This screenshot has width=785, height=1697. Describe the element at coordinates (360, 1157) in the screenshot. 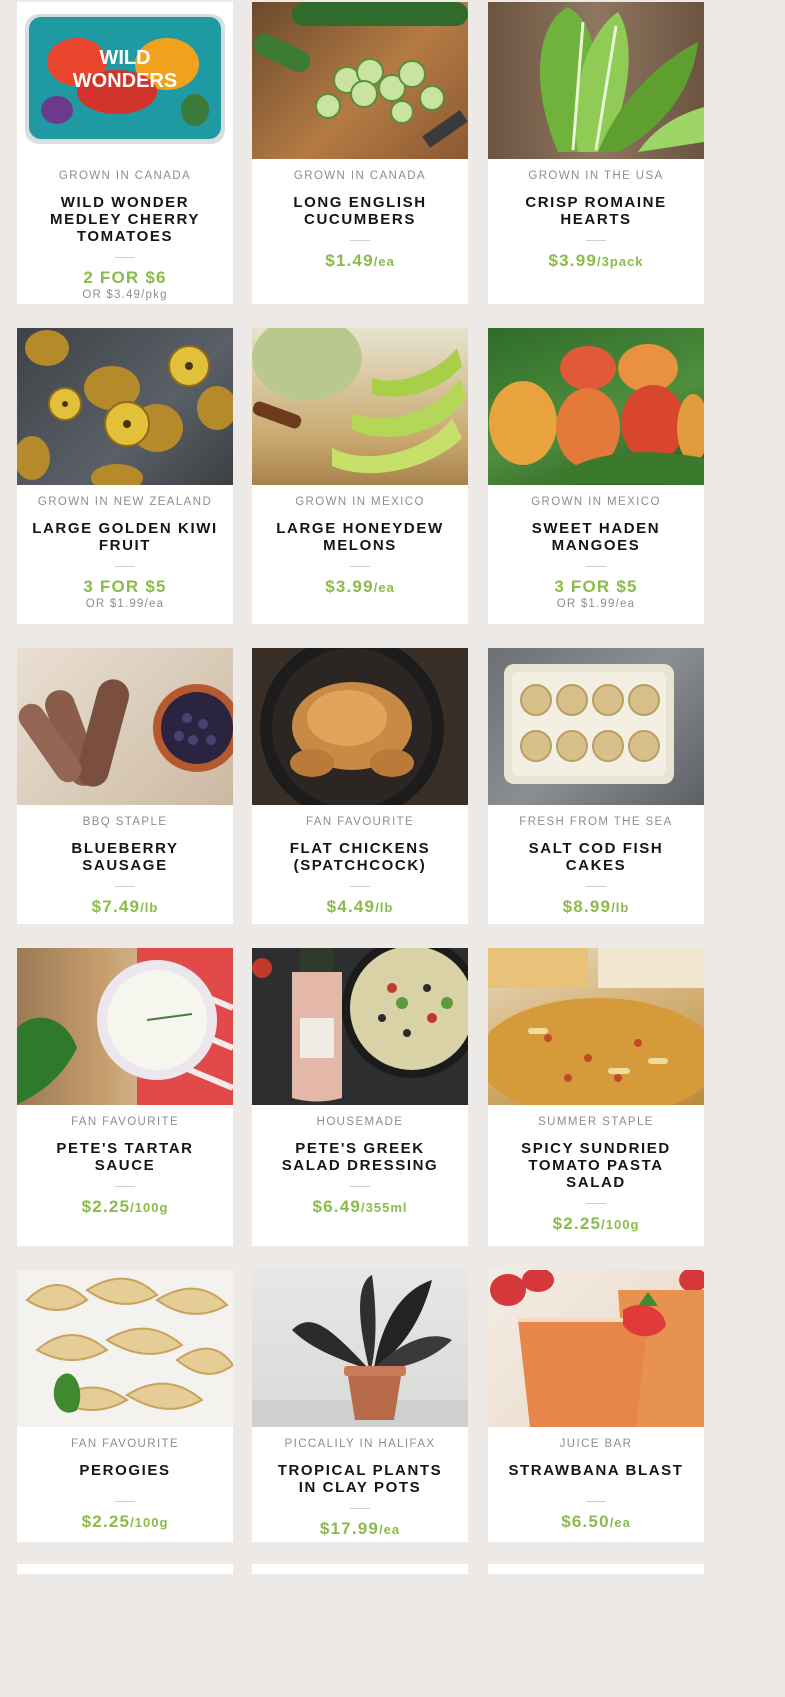

I see `product-name: PETE'S GREEK SALAD DRESSING` at that location.